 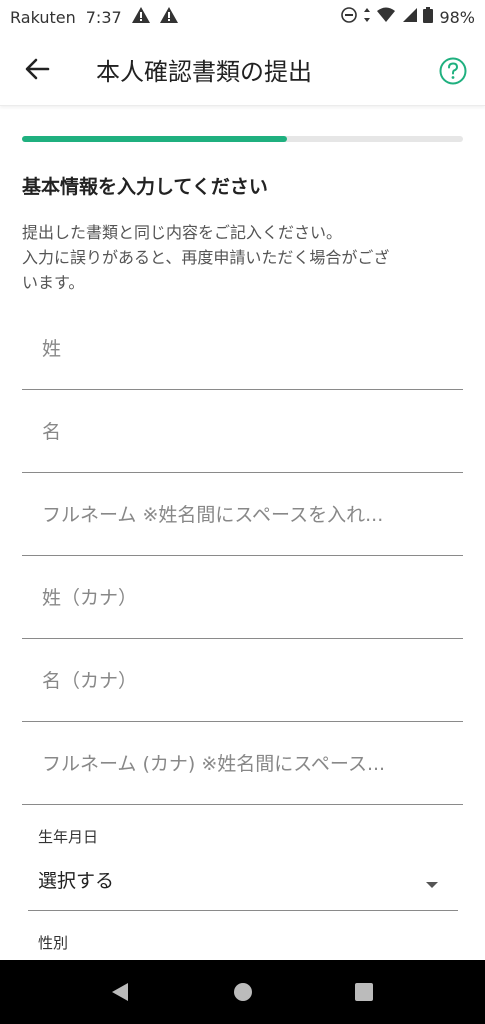 What do you see at coordinates (386, 17) in the screenshot?
I see `wifi-icon` at bounding box center [386, 17].